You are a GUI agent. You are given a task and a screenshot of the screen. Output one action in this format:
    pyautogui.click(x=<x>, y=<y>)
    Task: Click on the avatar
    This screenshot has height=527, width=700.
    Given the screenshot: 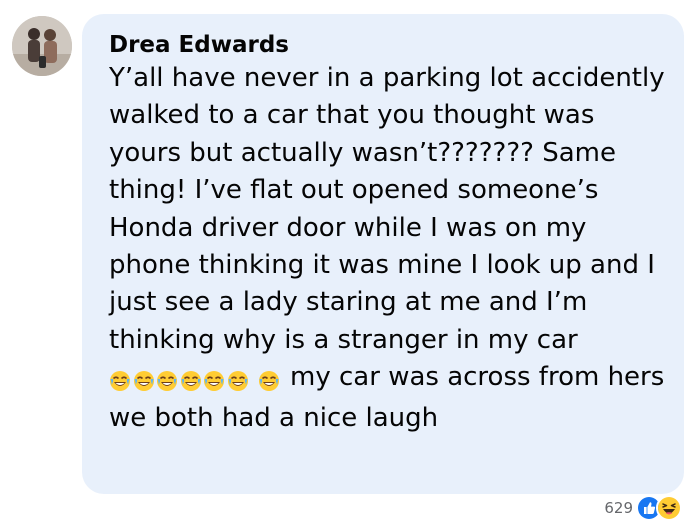 What is the action you would take?
    pyautogui.click(x=42, y=46)
    